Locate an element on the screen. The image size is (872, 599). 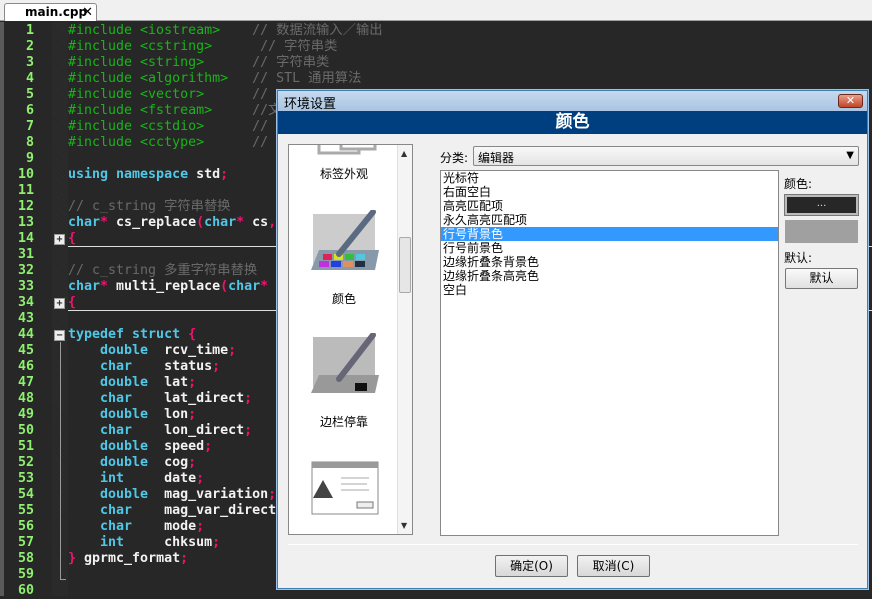
line-number: 6 is located at coordinates (29, 110).